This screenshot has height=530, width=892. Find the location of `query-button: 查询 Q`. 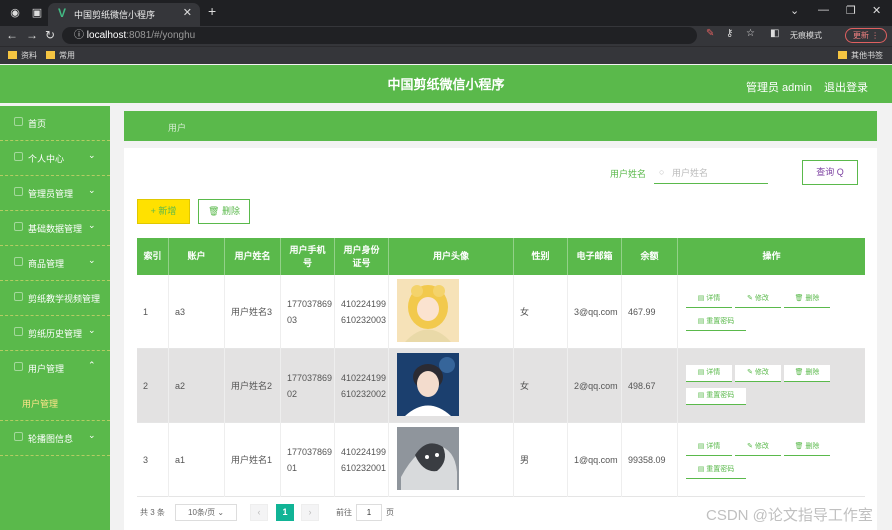

query-button: 查询 Q is located at coordinates (830, 172).